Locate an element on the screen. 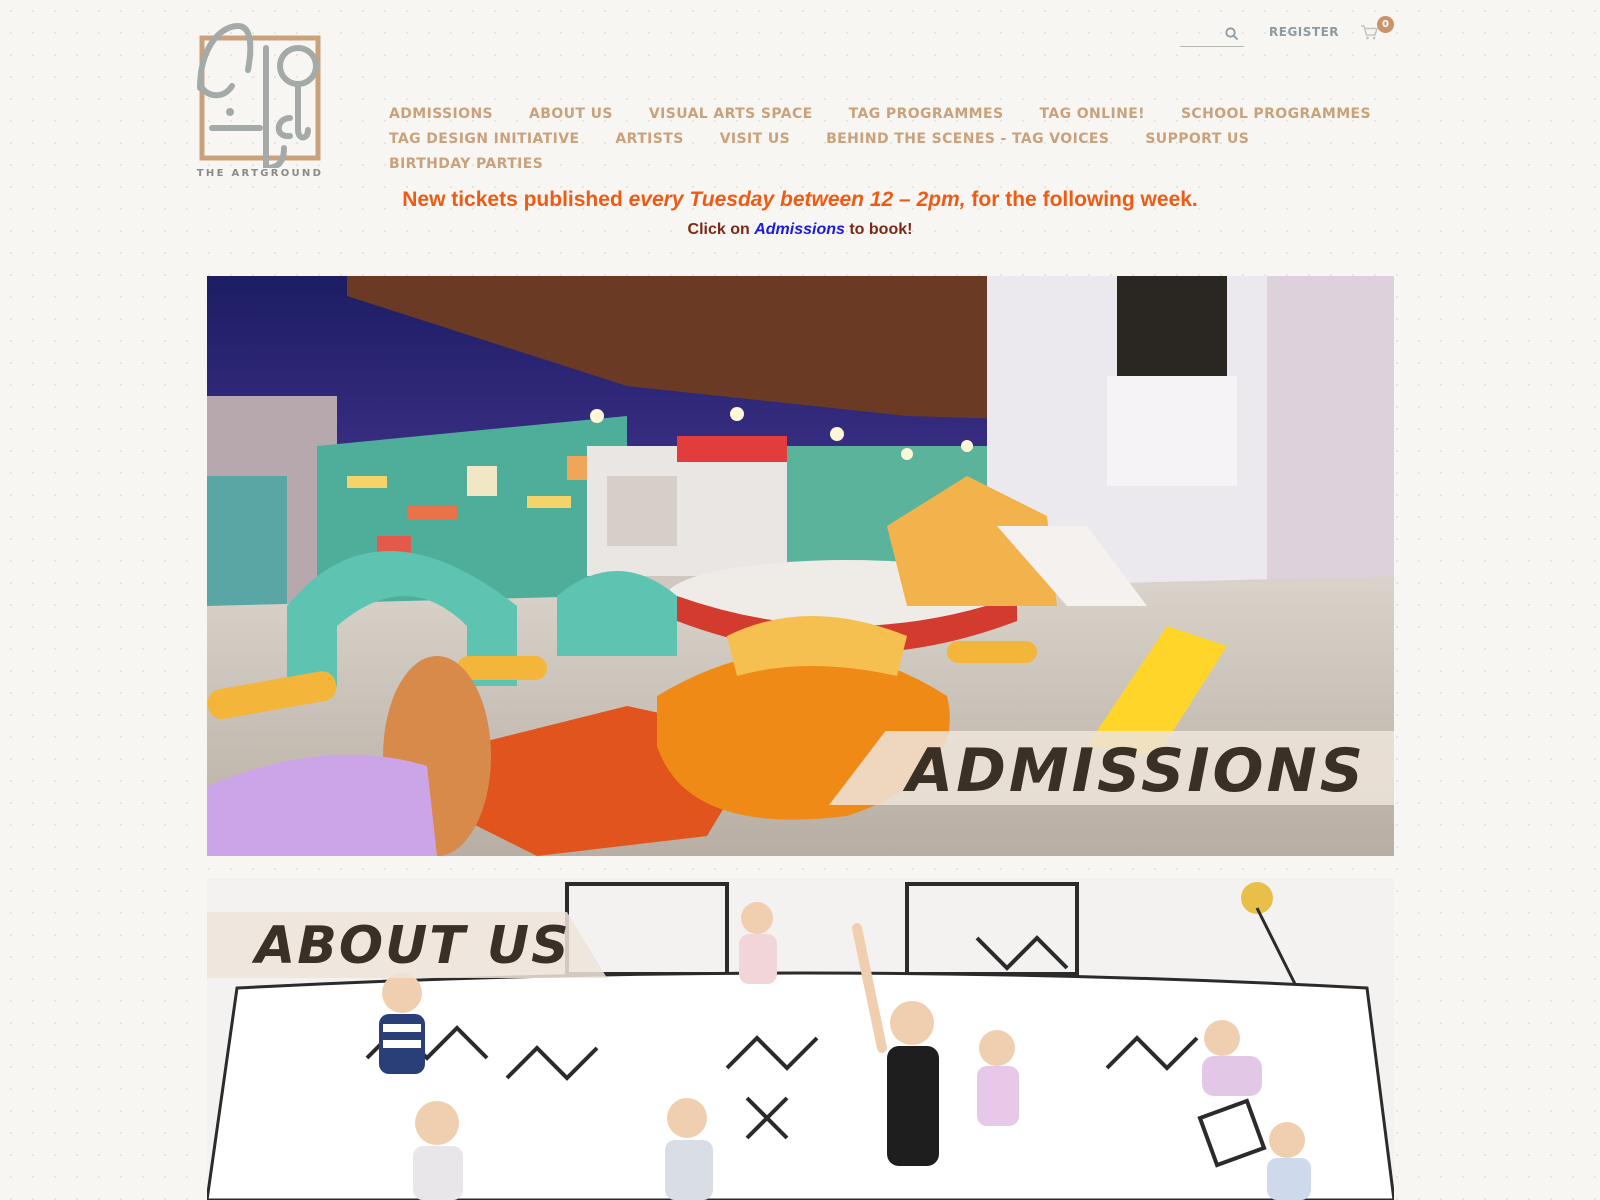 The width and height of the screenshot is (1600, 1200). nav-item-visual-arts-space: VISUAL ARTS SPACE is located at coordinates (731, 114).